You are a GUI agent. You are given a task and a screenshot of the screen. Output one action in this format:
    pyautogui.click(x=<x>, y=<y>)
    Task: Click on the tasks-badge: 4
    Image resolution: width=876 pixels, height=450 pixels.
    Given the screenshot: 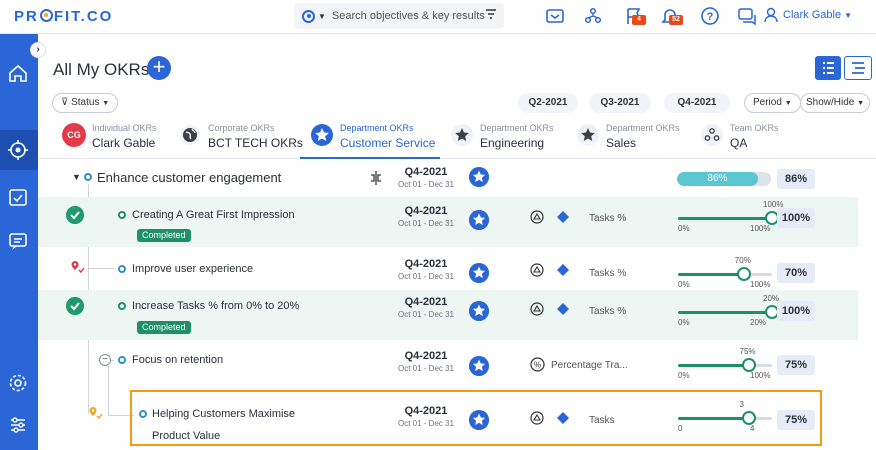 What is the action you would take?
    pyautogui.click(x=639, y=20)
    